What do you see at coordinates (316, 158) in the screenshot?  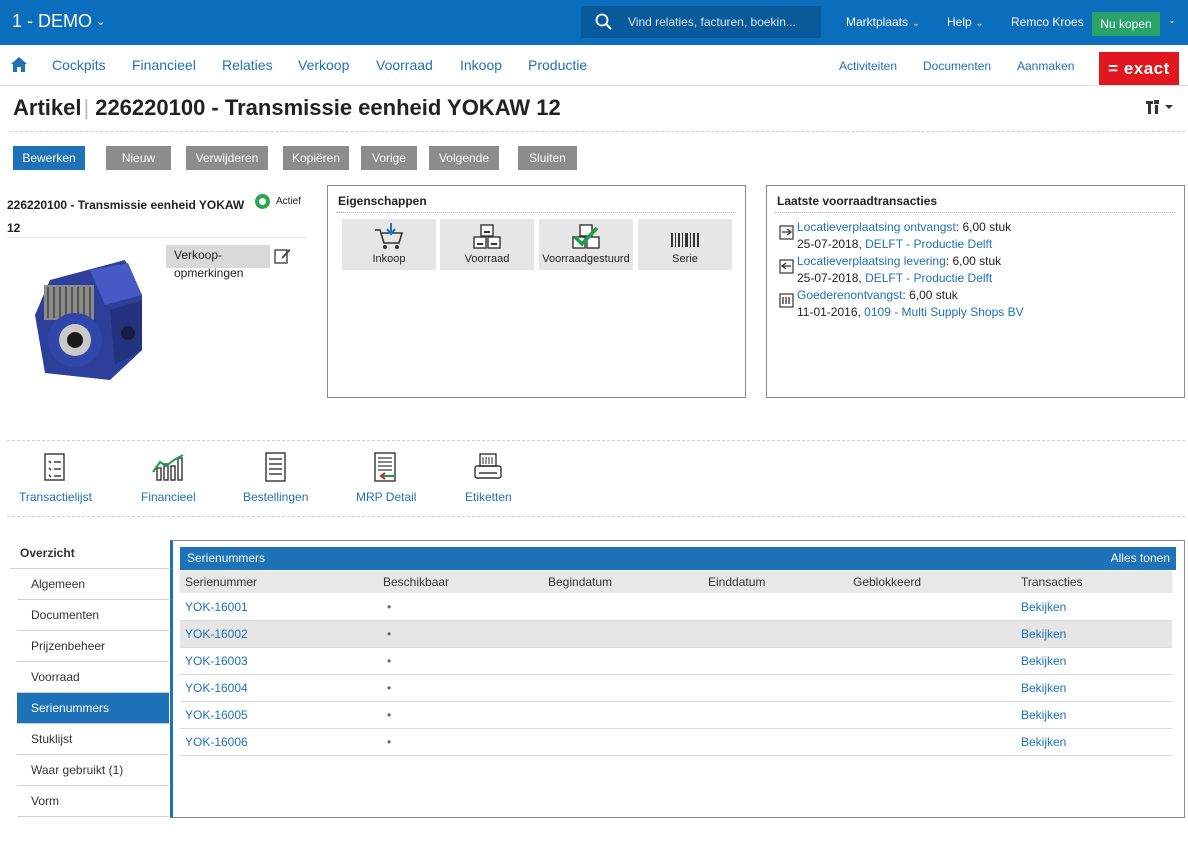 I see `copy-button: Kopiëren` at bounding box center [316, 158].